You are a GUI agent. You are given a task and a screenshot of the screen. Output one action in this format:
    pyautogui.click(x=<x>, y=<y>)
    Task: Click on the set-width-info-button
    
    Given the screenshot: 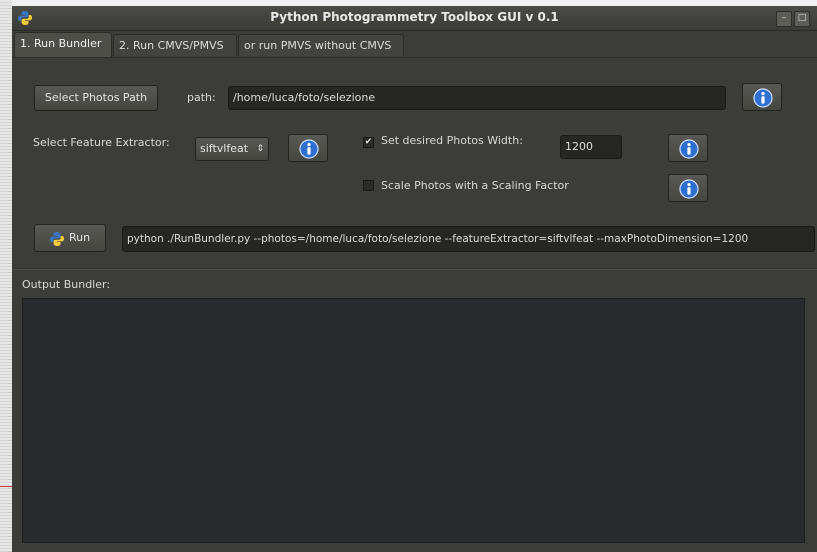 What is the action you would take?
    pyautogui.click(x=688, y=148)
    